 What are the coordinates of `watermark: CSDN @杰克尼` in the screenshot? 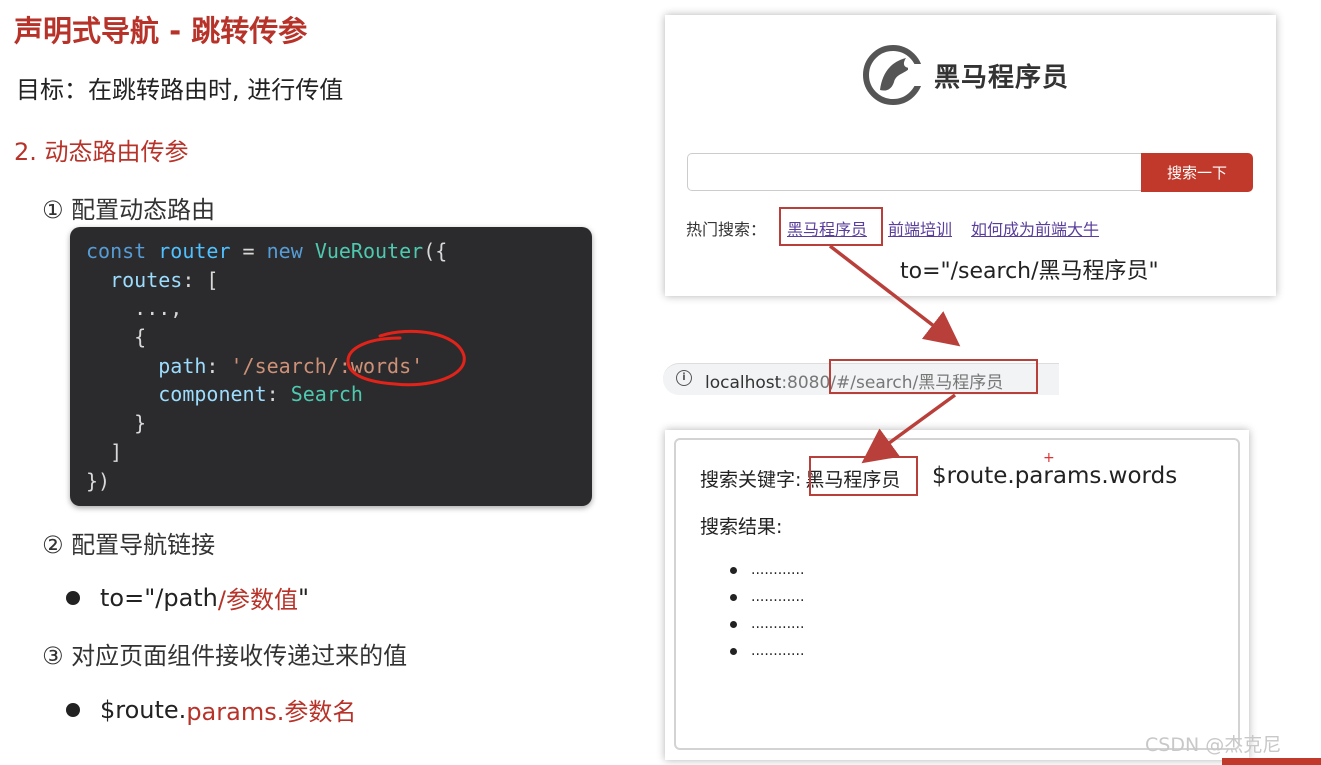 It's located at (1213, 745).